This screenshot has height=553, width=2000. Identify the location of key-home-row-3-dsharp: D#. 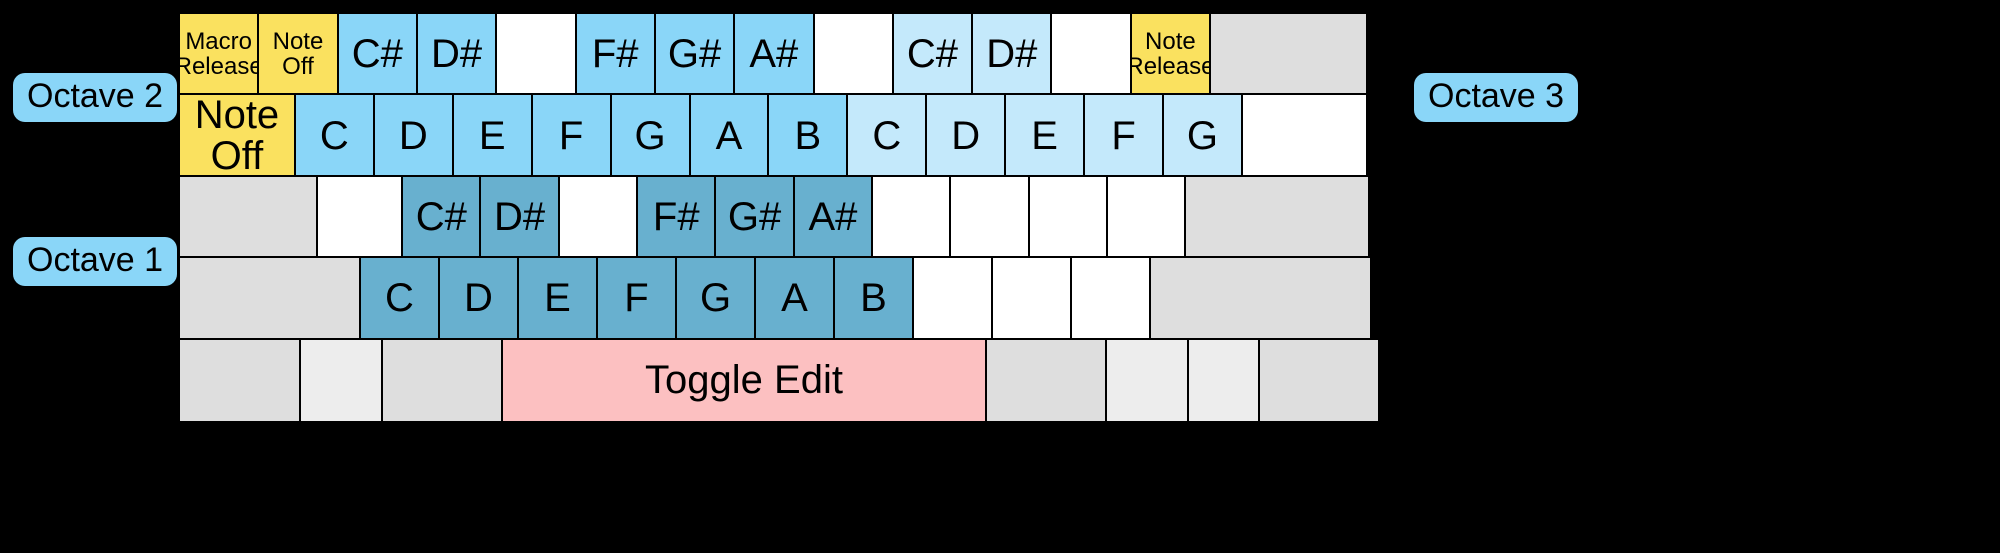
(519, 217).